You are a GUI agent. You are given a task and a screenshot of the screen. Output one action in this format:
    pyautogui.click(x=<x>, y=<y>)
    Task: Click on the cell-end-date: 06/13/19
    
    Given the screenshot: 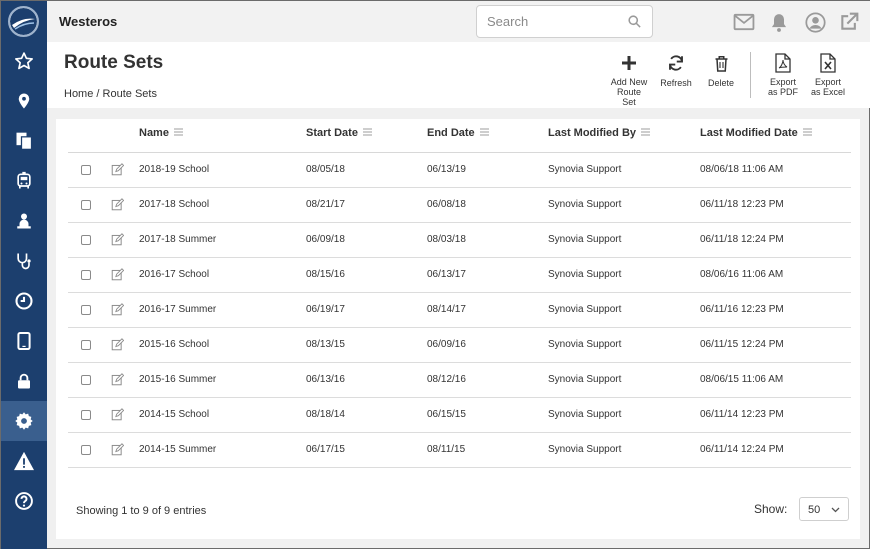 What is the action you would take?
    pyautogui.click(x=446, y=169)
    